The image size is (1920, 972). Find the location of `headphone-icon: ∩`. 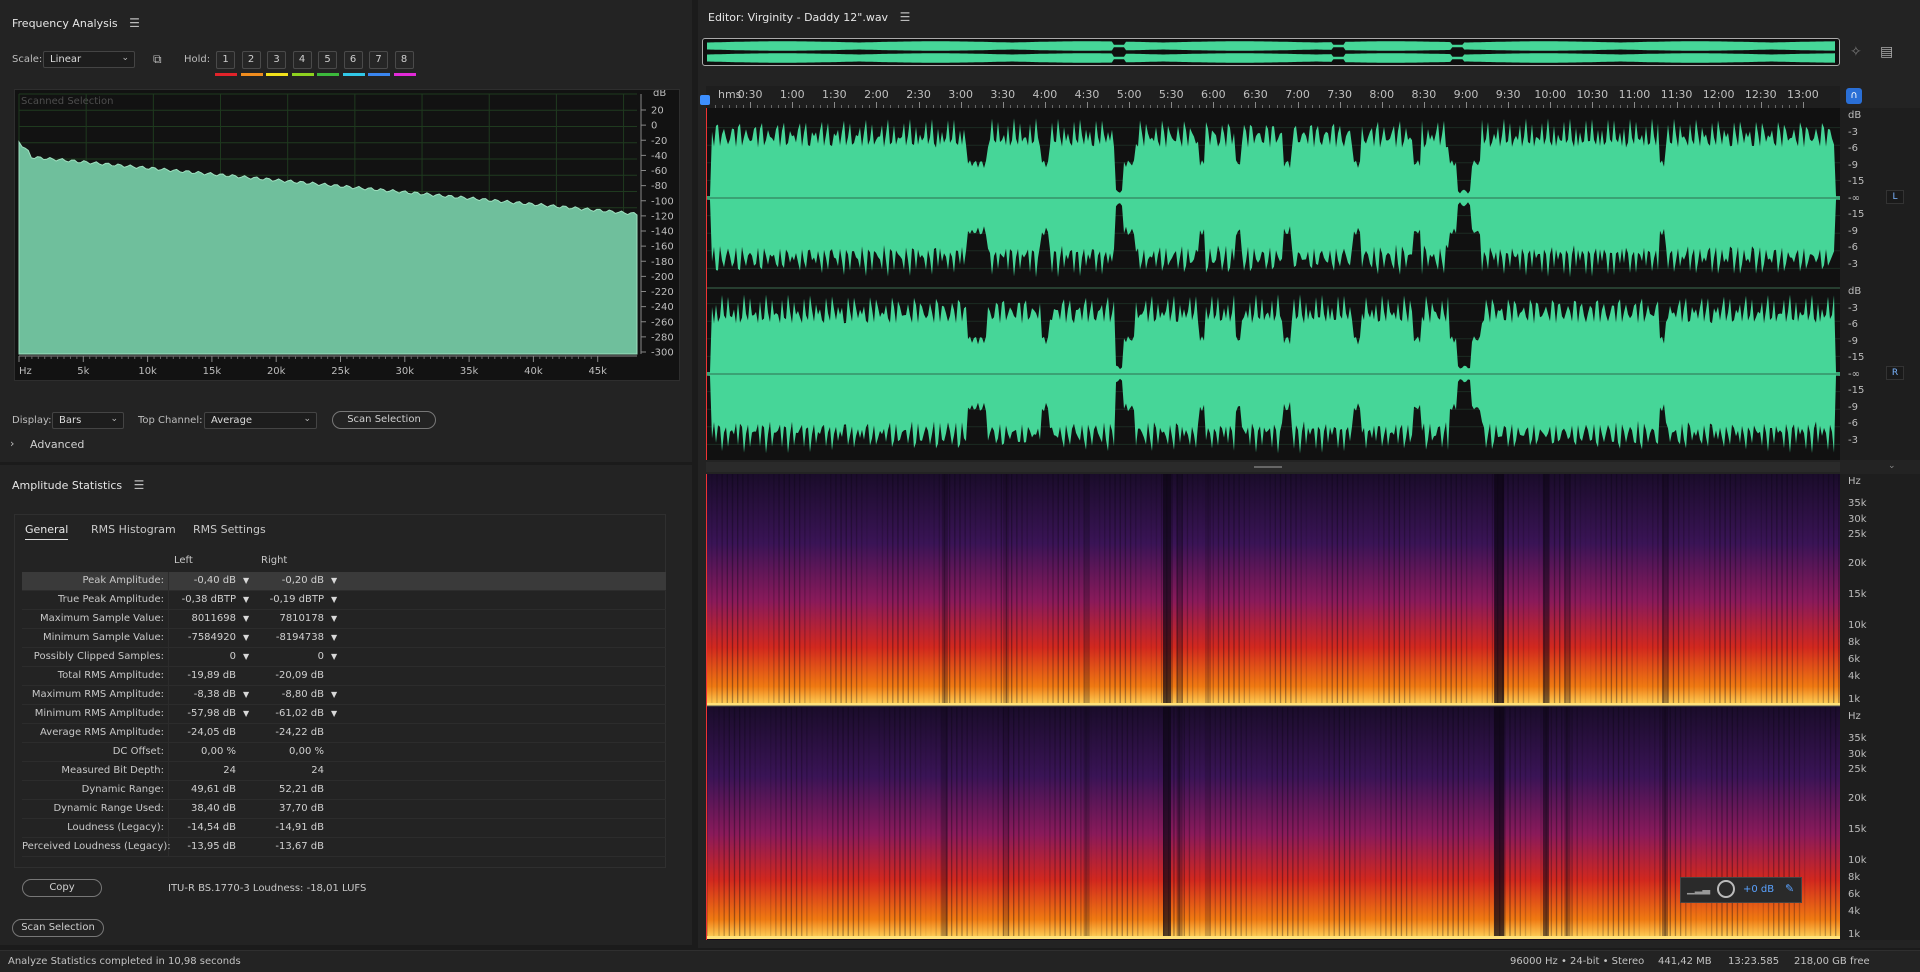

headphone-icon: ∩ is located at coordinates (1854, 96).